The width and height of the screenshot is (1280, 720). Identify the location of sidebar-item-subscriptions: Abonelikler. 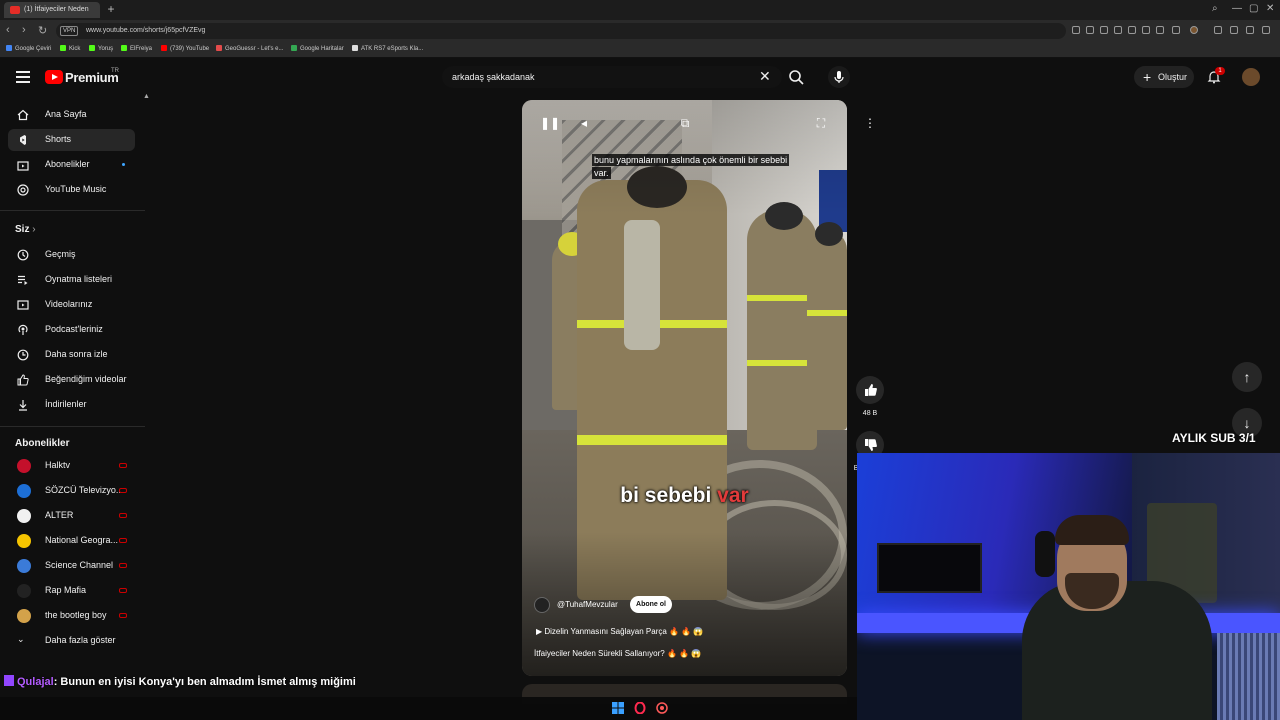
(71, 165).